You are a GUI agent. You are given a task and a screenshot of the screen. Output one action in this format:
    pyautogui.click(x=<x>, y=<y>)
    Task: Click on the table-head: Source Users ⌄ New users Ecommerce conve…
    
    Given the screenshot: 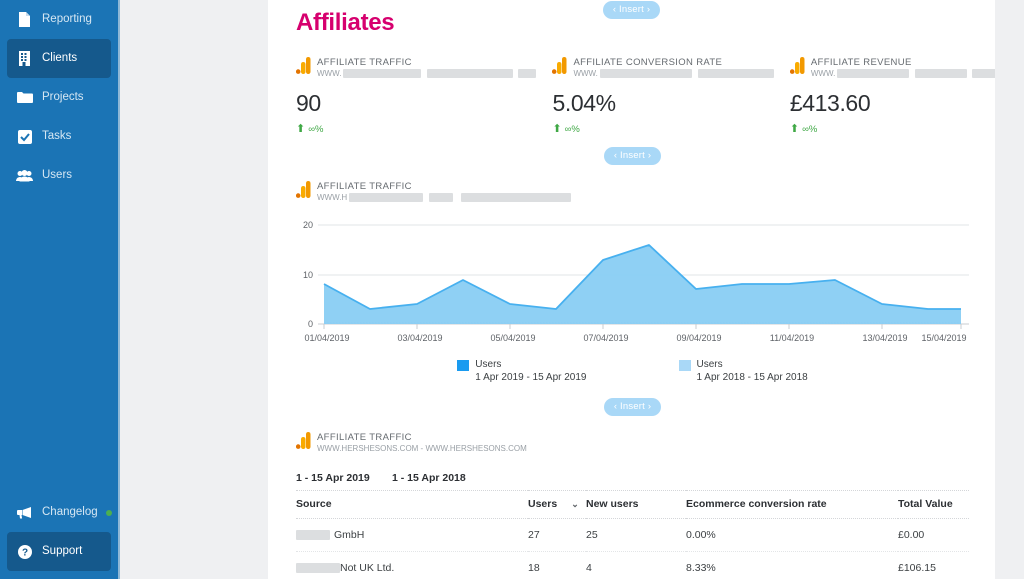 What is the action you would take?
    pyautogui.click(x=632, y=504)
    